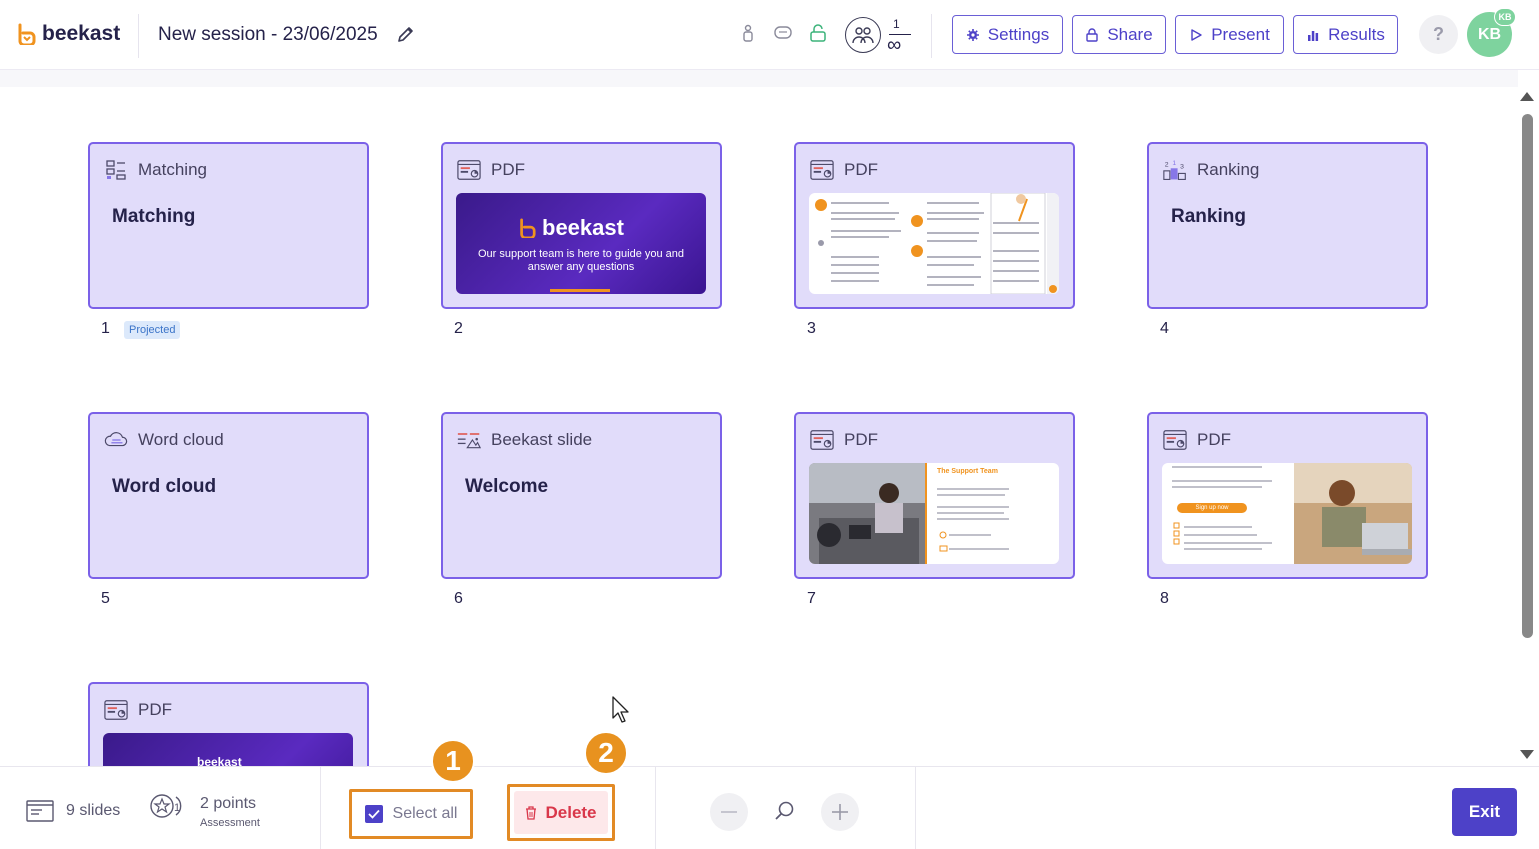 The width and height of the screenshot is (1539, 849). Describe the element at coordinates (152, 330) in the screenshot. I see `projected-badge: Projected` at that location.